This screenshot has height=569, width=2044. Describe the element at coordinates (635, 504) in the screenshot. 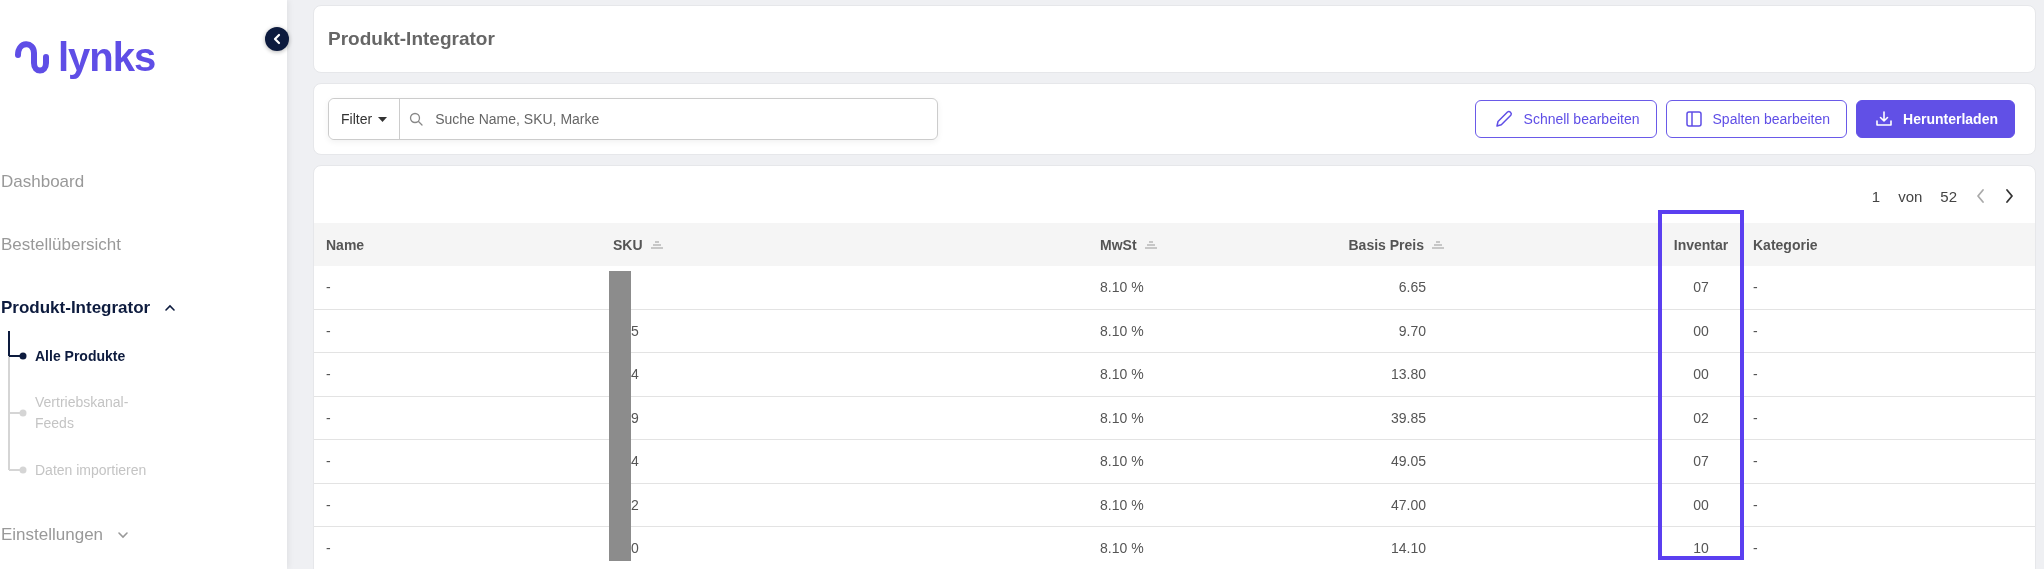

I see `table-cell: 2` at that location.